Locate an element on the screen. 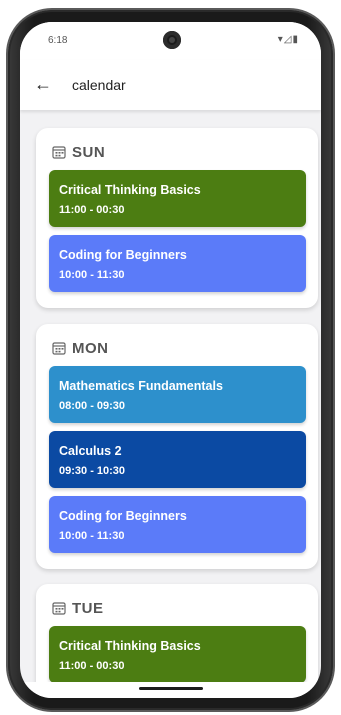  day-name: MON is located at coordinates (90, 348).